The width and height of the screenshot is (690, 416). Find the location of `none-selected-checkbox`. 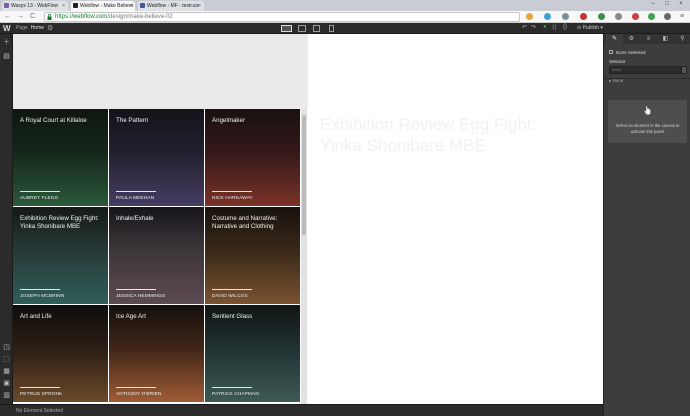

none-selected-checkbox is located at coordinates (611, 52).